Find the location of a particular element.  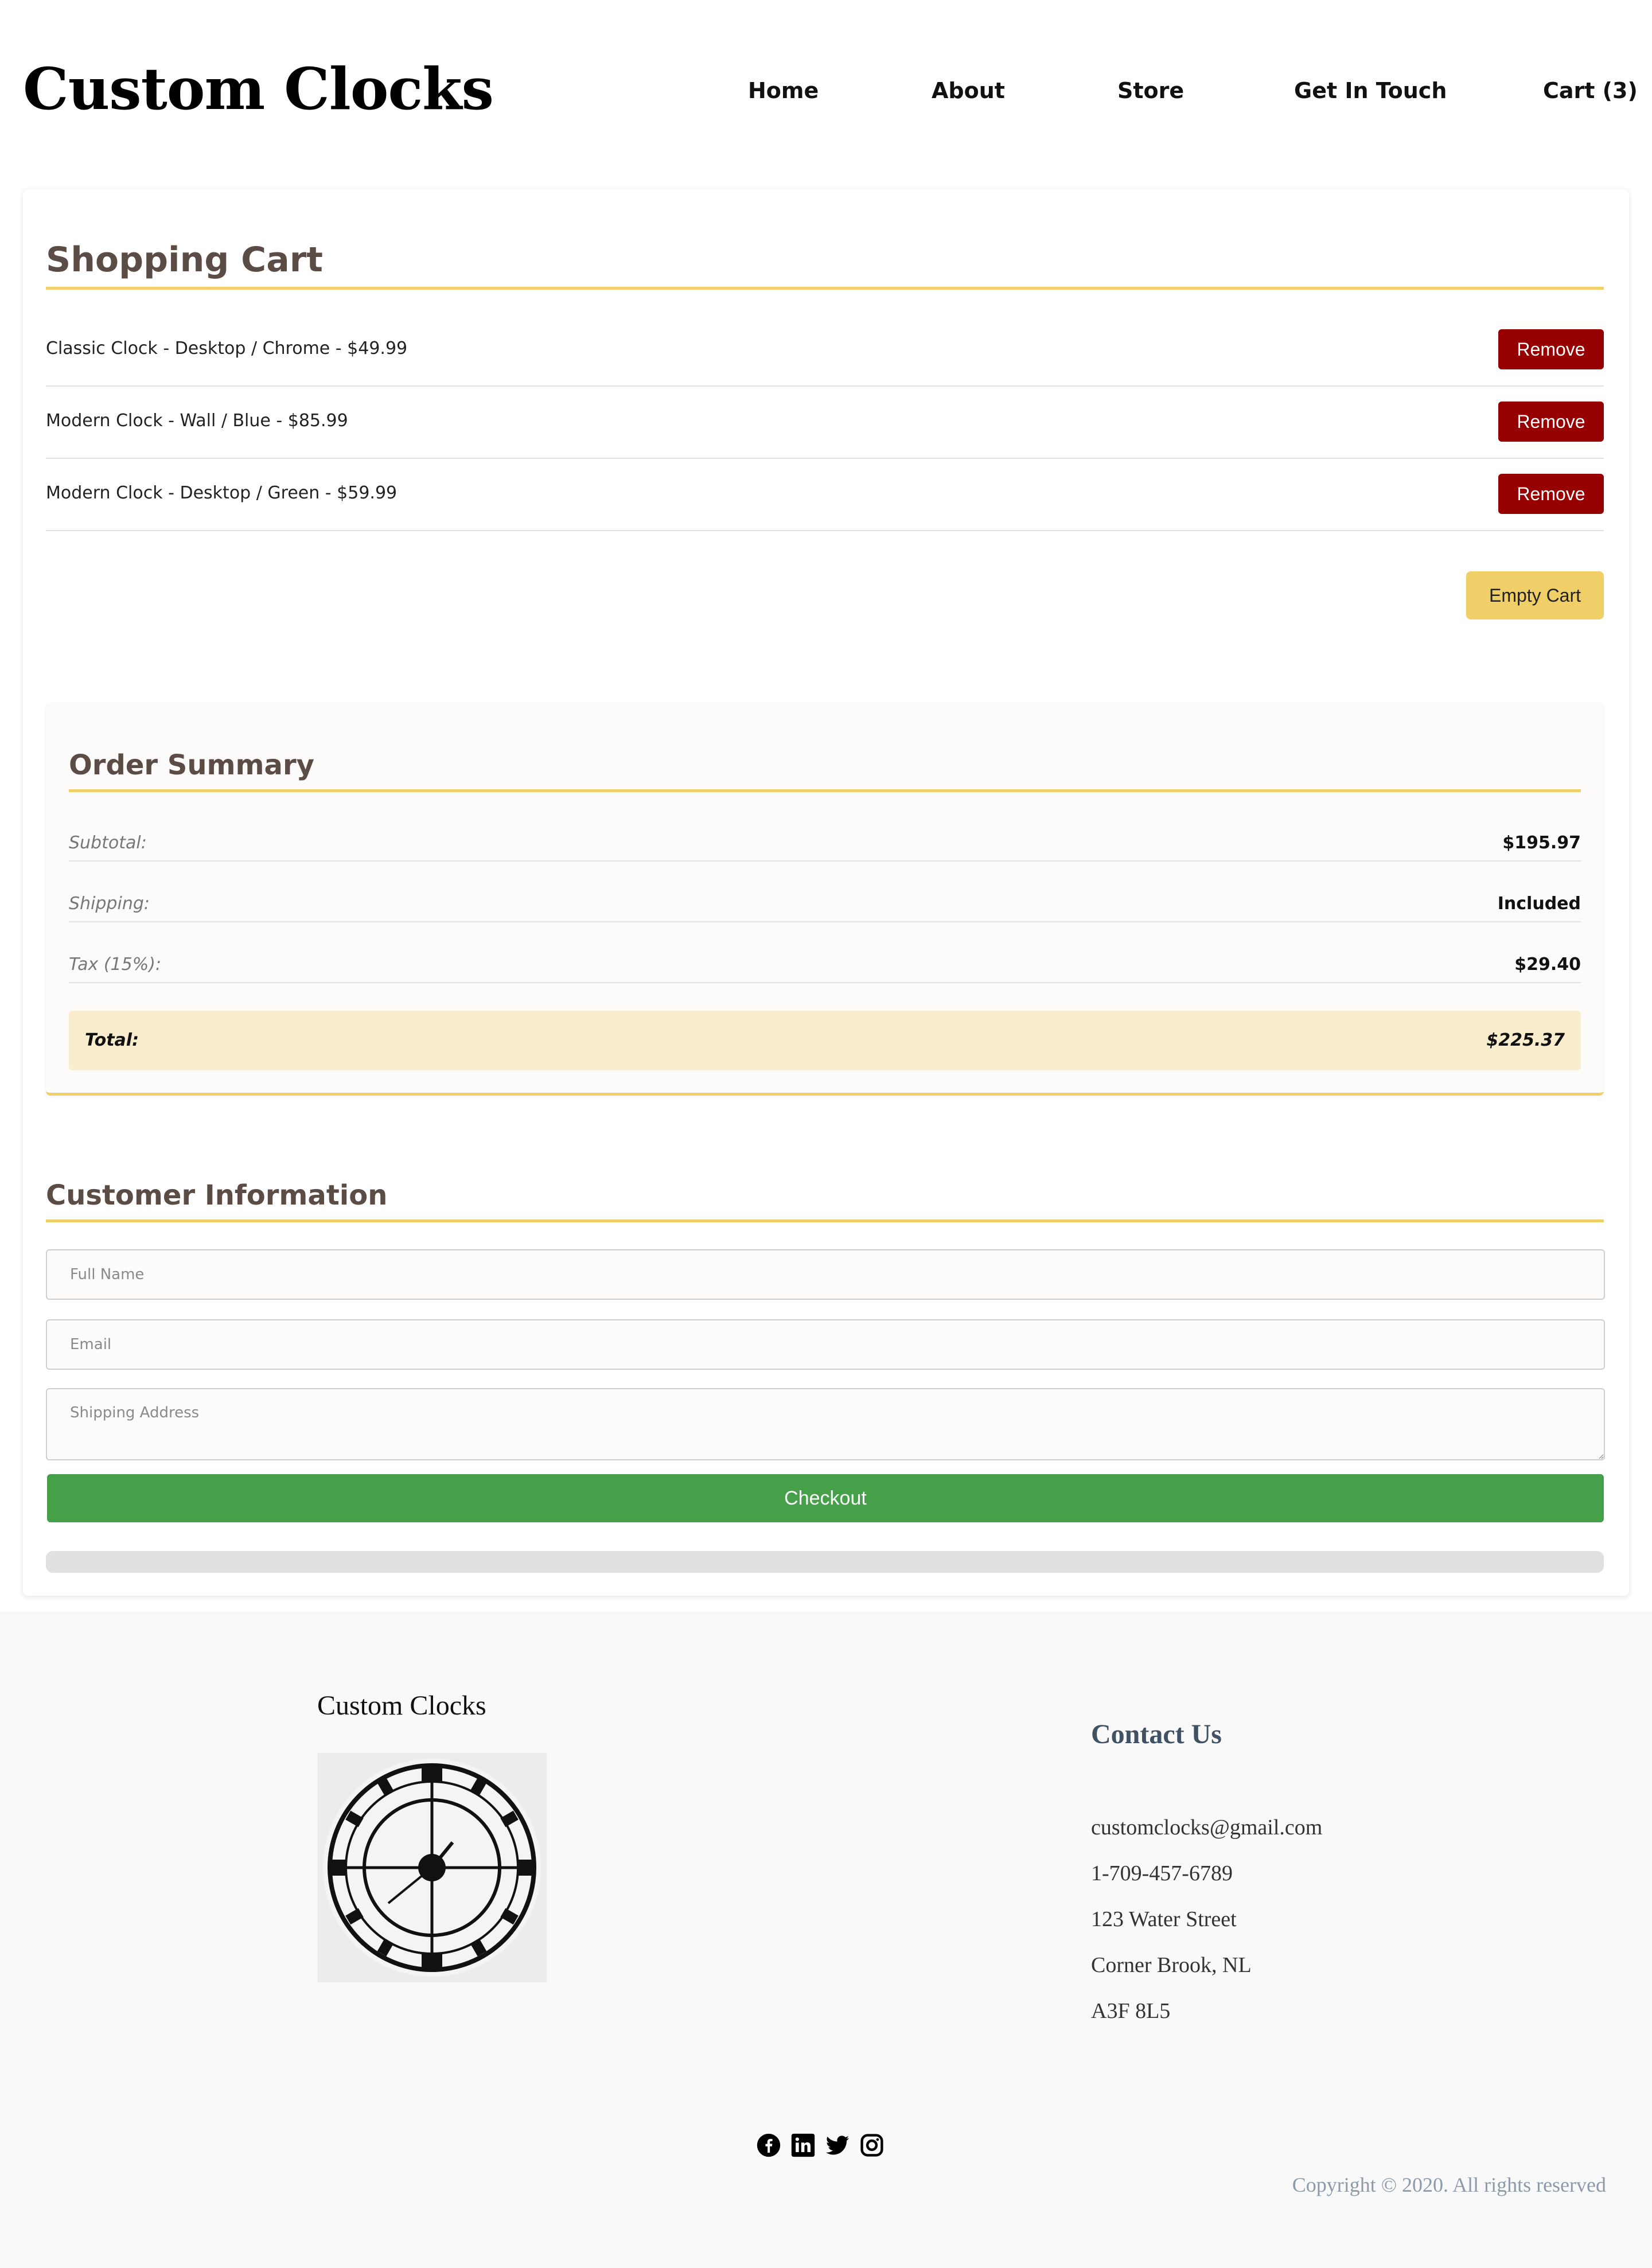

contact-city: Corner Brook, NL is located at coordinates (1171, 1965).